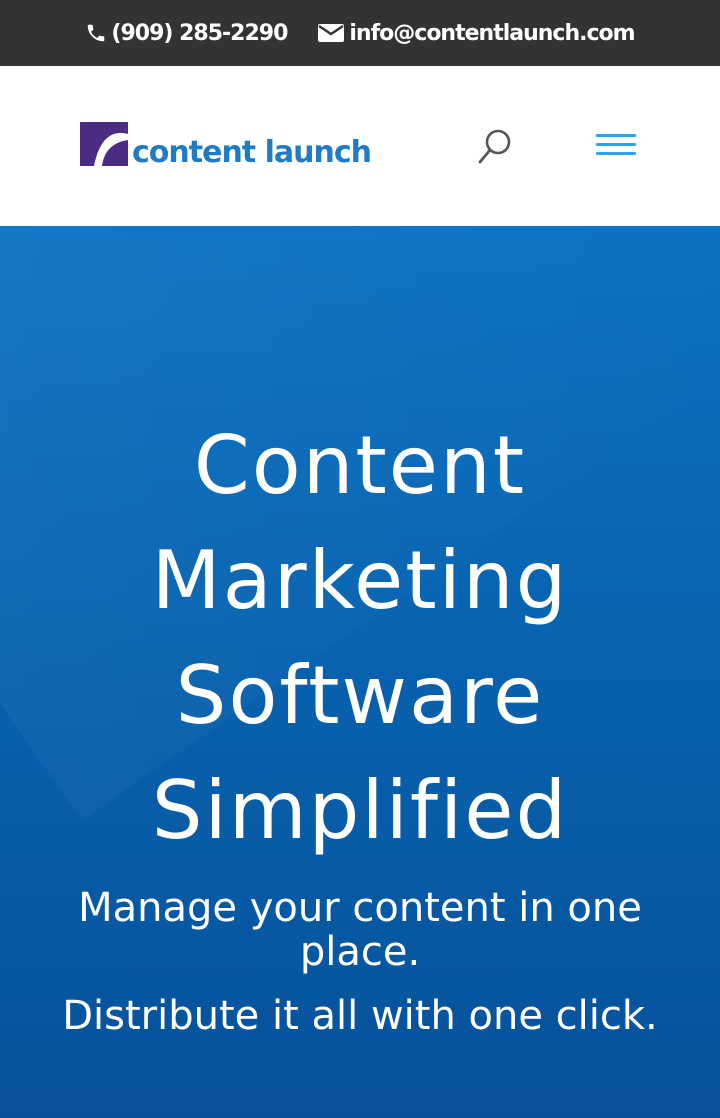 Image resolution: width=720 pixels, height=1118 pixels. I want to click on hero-title-line: Simplified, so click(360, 810).